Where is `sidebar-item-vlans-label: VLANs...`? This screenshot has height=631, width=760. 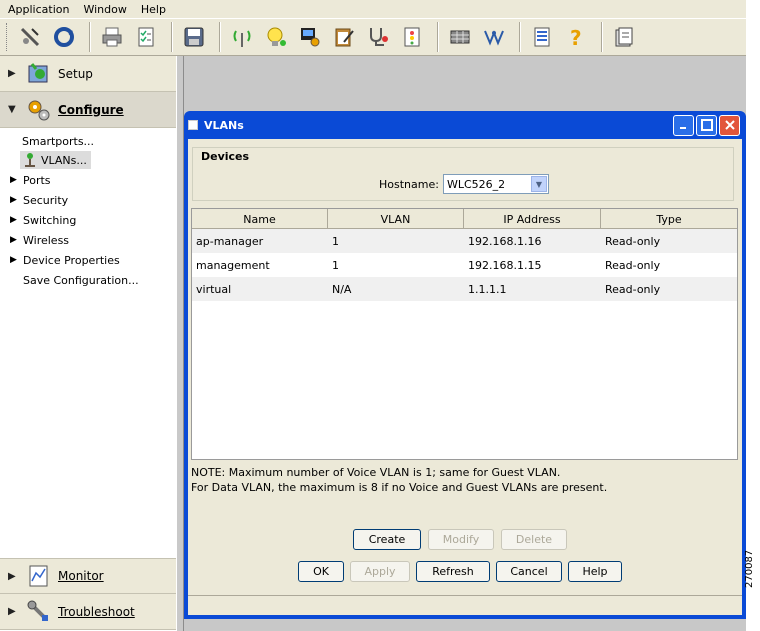
sidebar-item-vlans-label: VLANs... is located at coordinates (64, 160).